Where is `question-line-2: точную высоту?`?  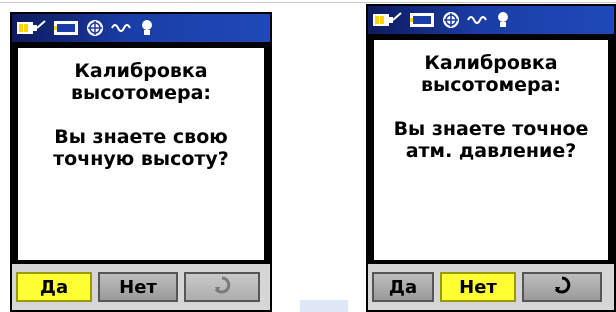 question-line-2: точную высоту? is located at coordinates (141, 159).